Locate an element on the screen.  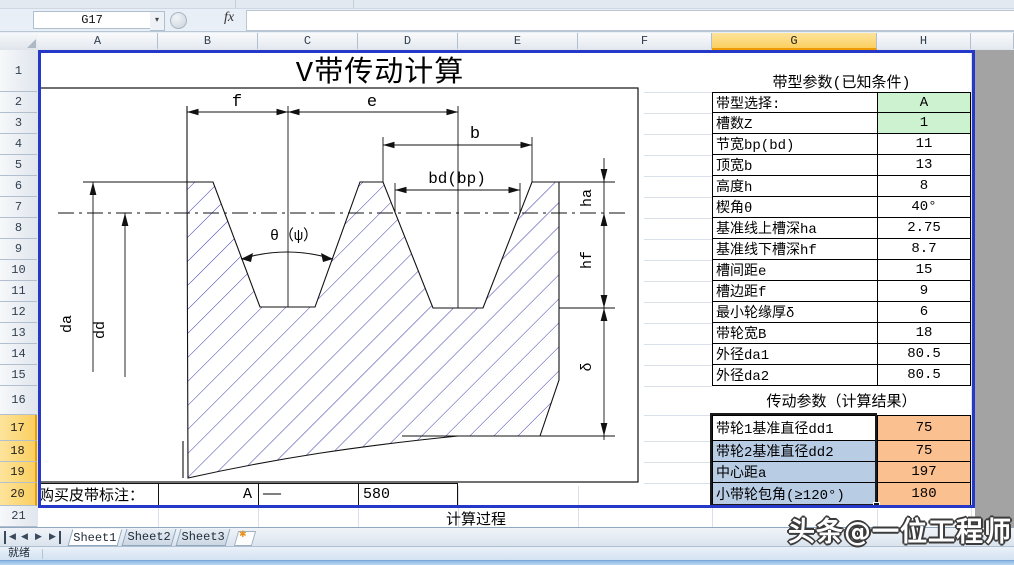
row-header-4: 4 is located at coordinates (18, 144).